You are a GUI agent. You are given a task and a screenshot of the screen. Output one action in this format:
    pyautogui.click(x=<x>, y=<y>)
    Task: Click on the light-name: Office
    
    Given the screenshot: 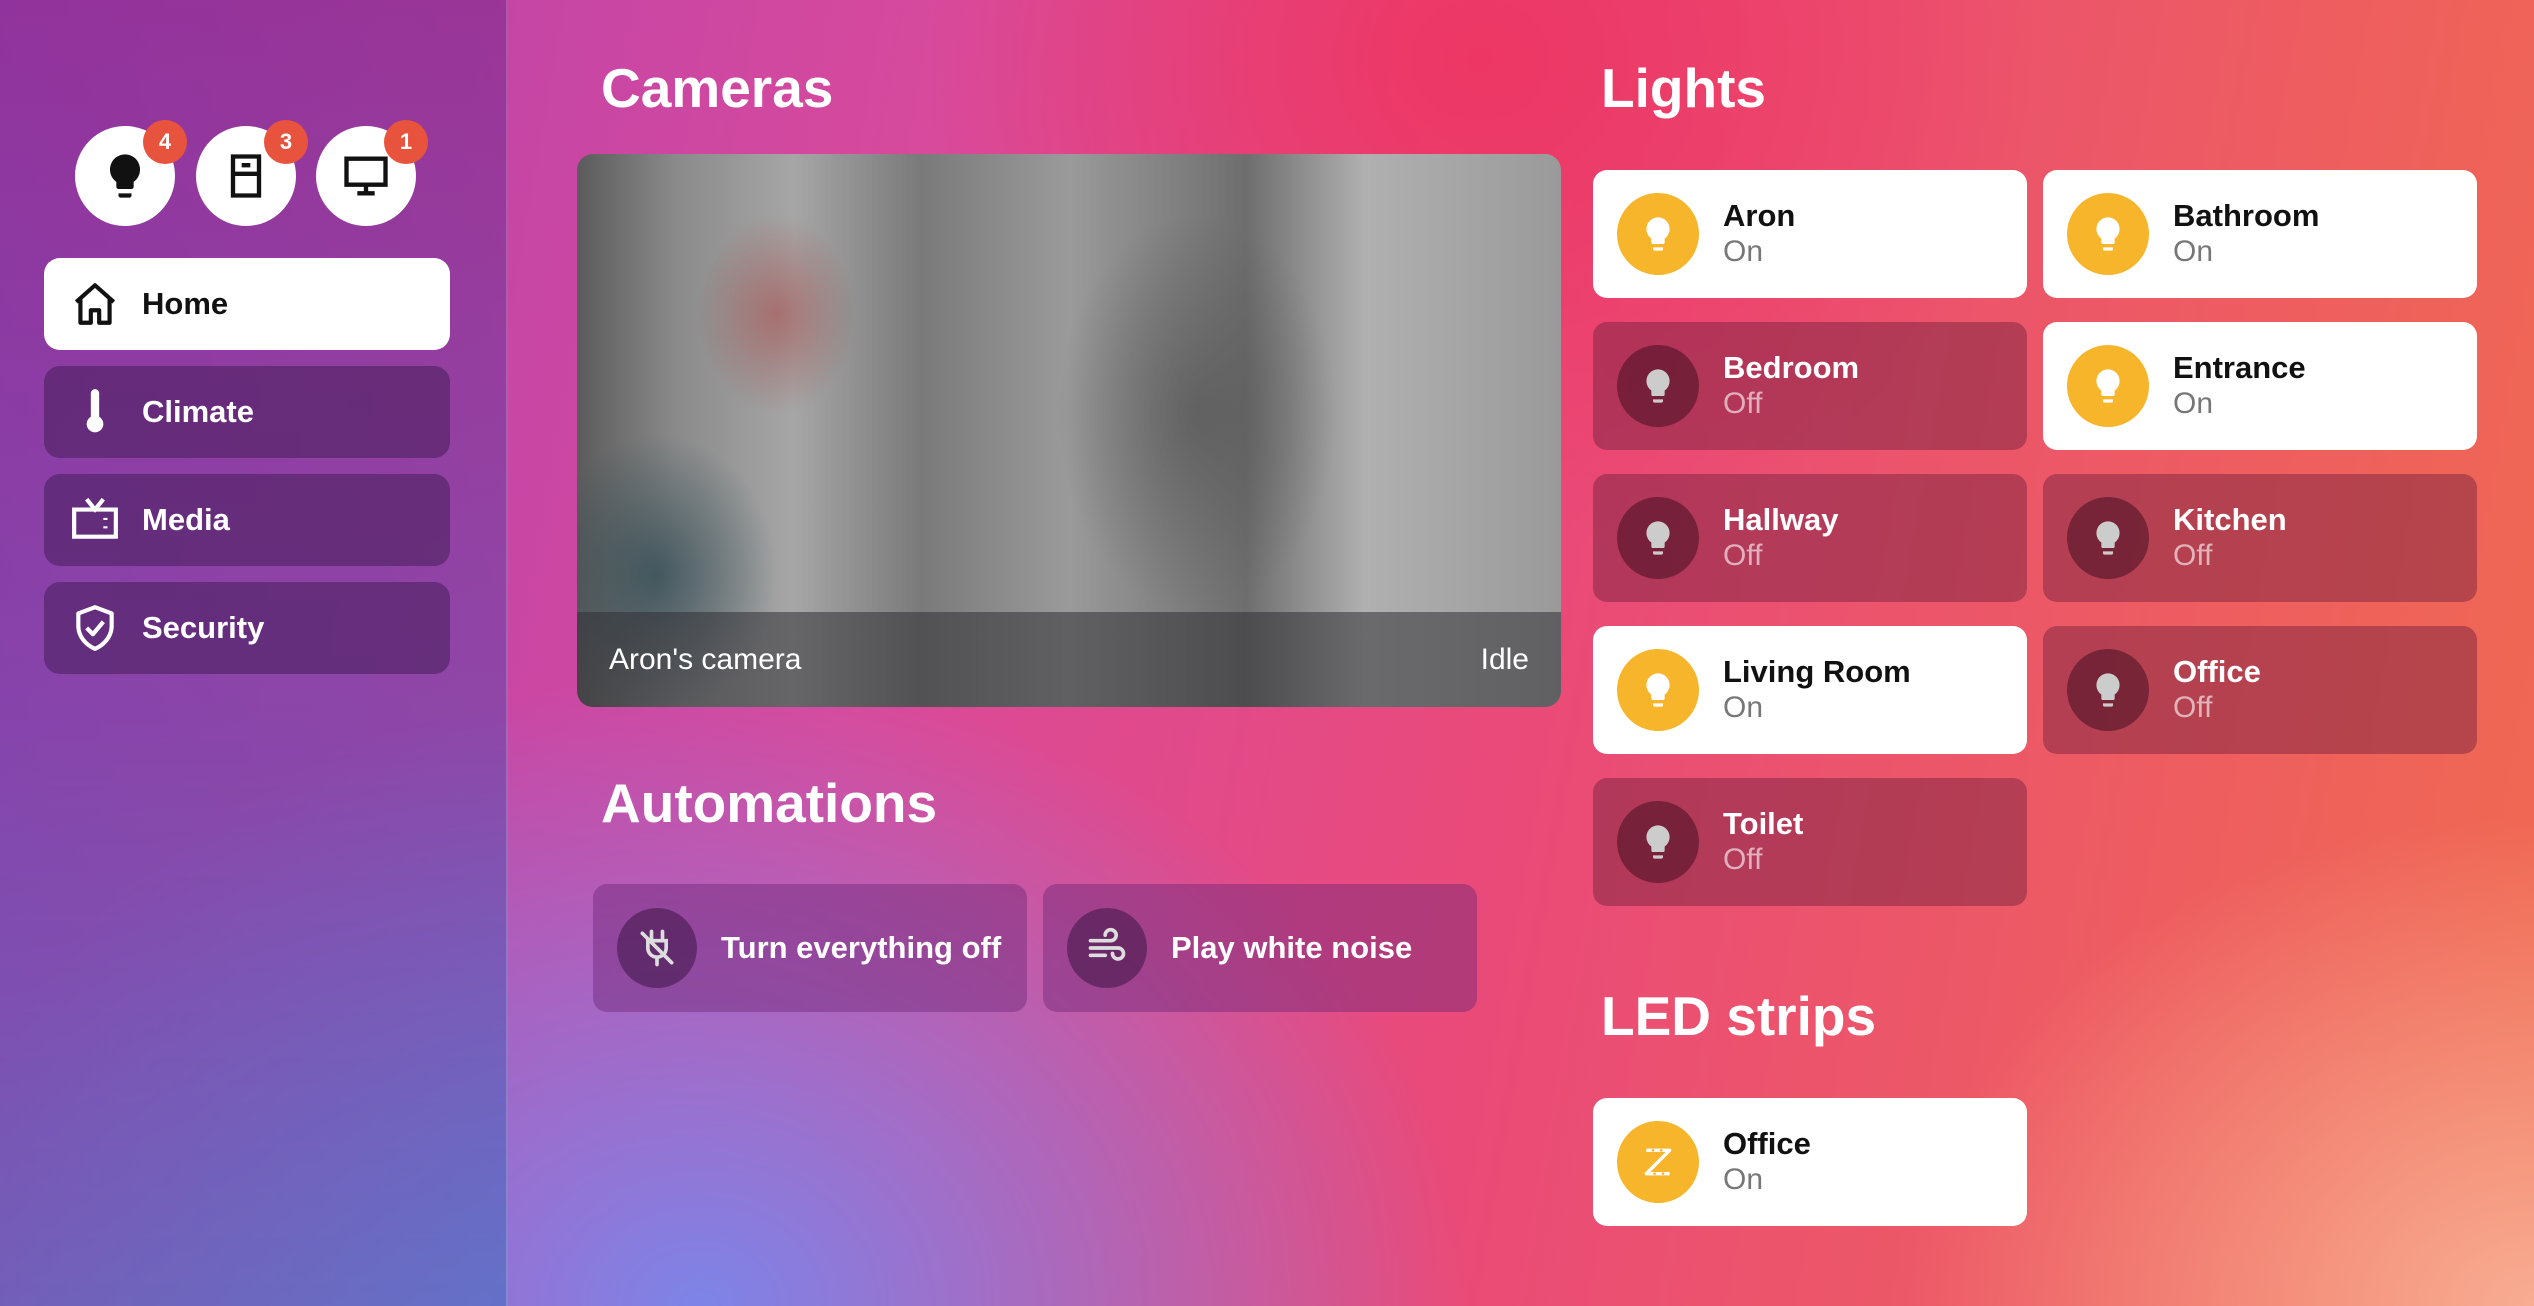 What is the action you would take?
    pyautogui.click(x=2217, y=671)
    